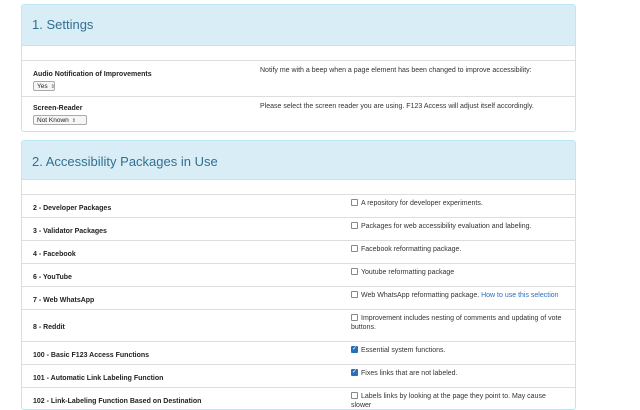 The width and height of the screenshot is (640, 410). What do you see at coordinates (422, 203) in the screenshot?
I see `package-desc-text: A repository for developer experiments.` at bounding box center [422, 203].